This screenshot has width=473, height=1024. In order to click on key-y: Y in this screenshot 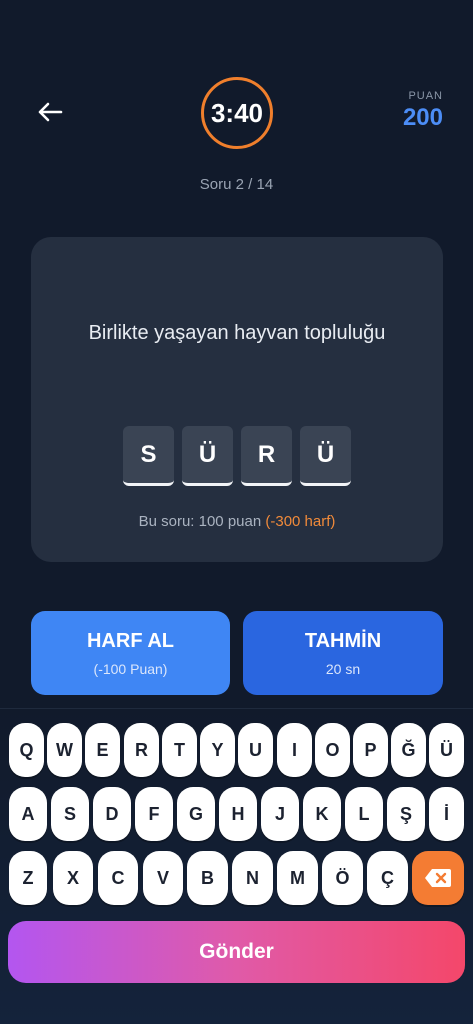, I will do `click(217, 750)`.